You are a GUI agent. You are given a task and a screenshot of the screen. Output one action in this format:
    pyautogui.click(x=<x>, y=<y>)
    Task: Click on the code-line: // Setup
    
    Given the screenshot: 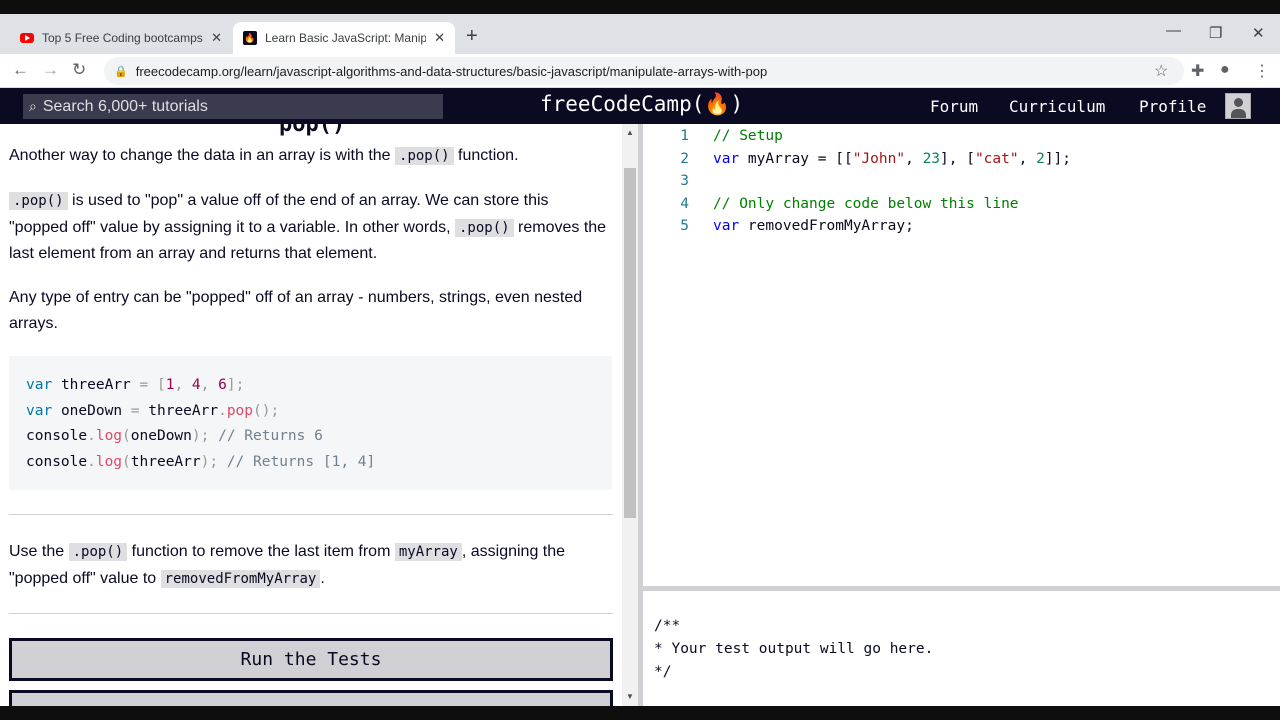 What is the action you would take?
    pyautogui.click(x=748, y=136)
    